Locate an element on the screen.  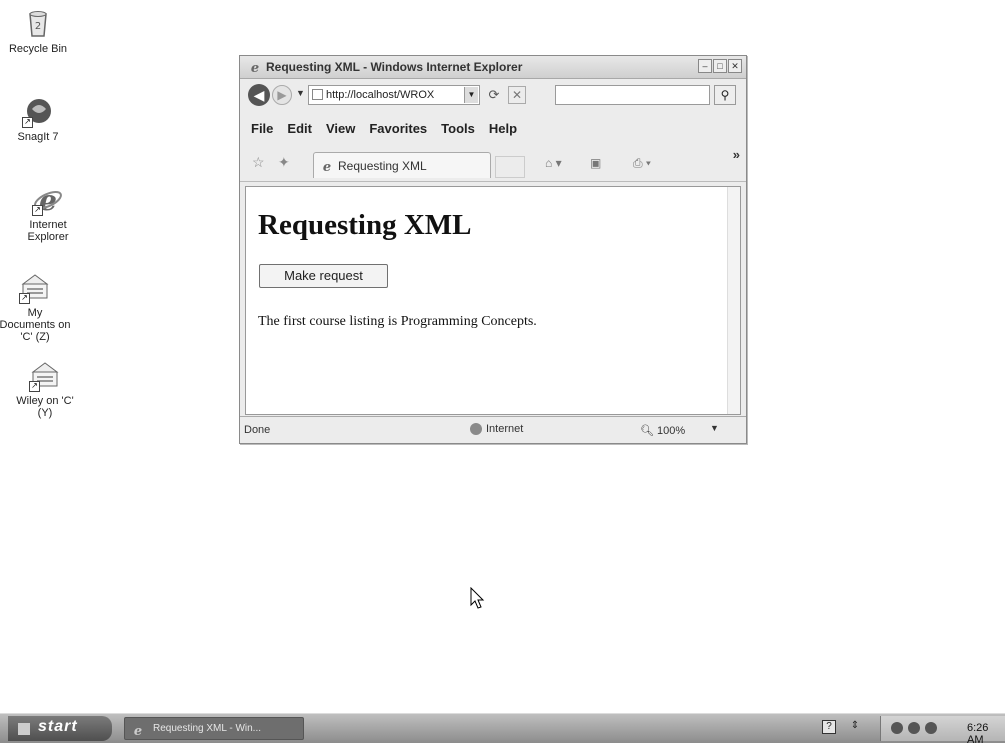
desktop-icon-label: Recycle Bin is located at coordinates (38, 49).